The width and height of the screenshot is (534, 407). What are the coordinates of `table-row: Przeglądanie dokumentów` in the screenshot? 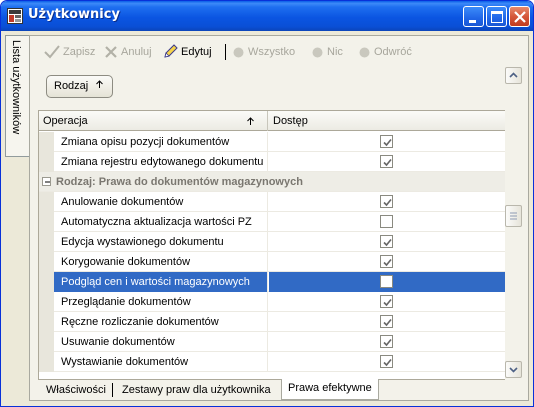 It's located at (272, 302).